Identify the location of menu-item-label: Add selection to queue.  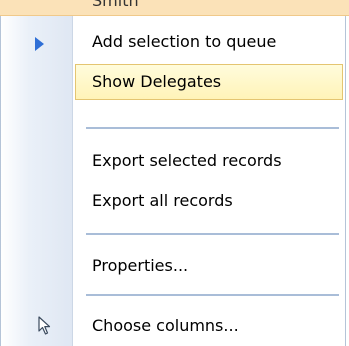
(184, 41).